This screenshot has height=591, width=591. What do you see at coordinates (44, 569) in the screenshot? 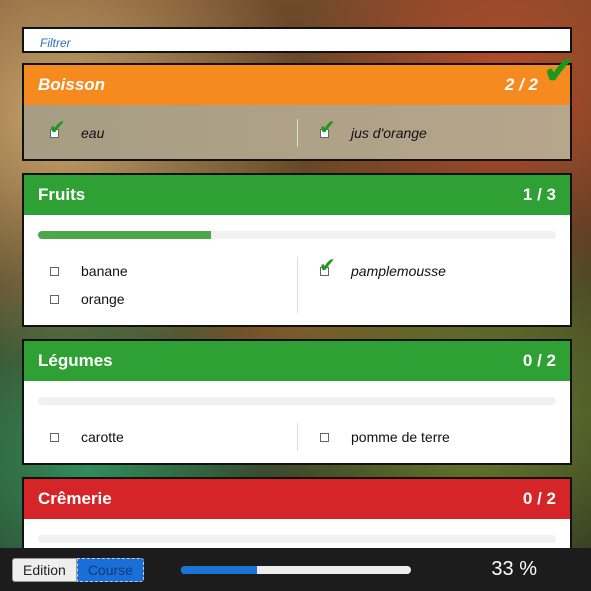
I see `edition-mode-button: Edition` at bounding box center [44, 569].